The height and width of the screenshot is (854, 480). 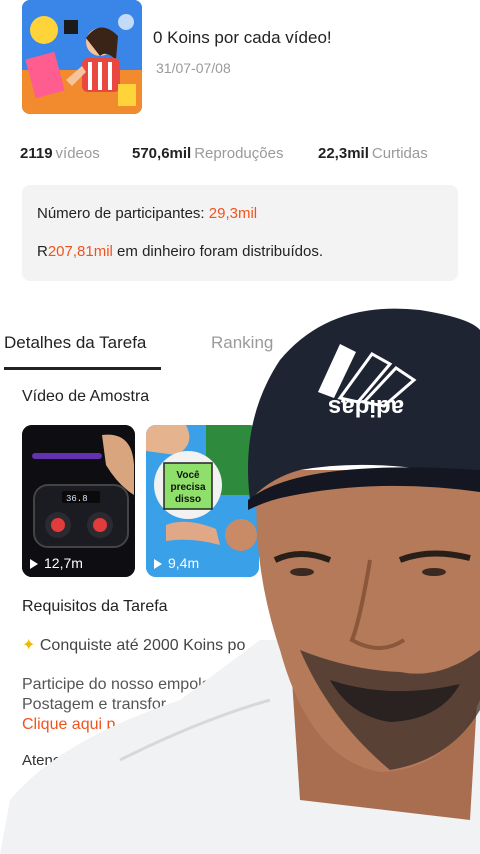 I want to click on stat-likes: 22,3mil Curtidas, so click(x=373, y=153).